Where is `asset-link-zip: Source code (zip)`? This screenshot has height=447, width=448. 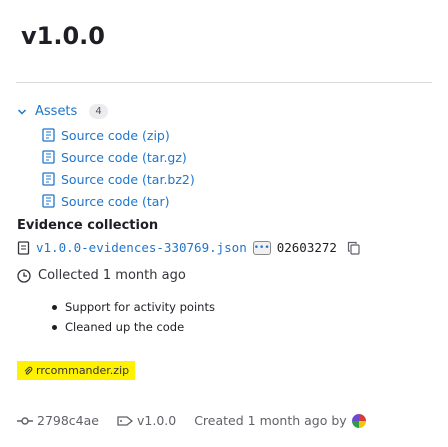 asset-link-zip: Source code (zip) is located at coordinates (118, 135).